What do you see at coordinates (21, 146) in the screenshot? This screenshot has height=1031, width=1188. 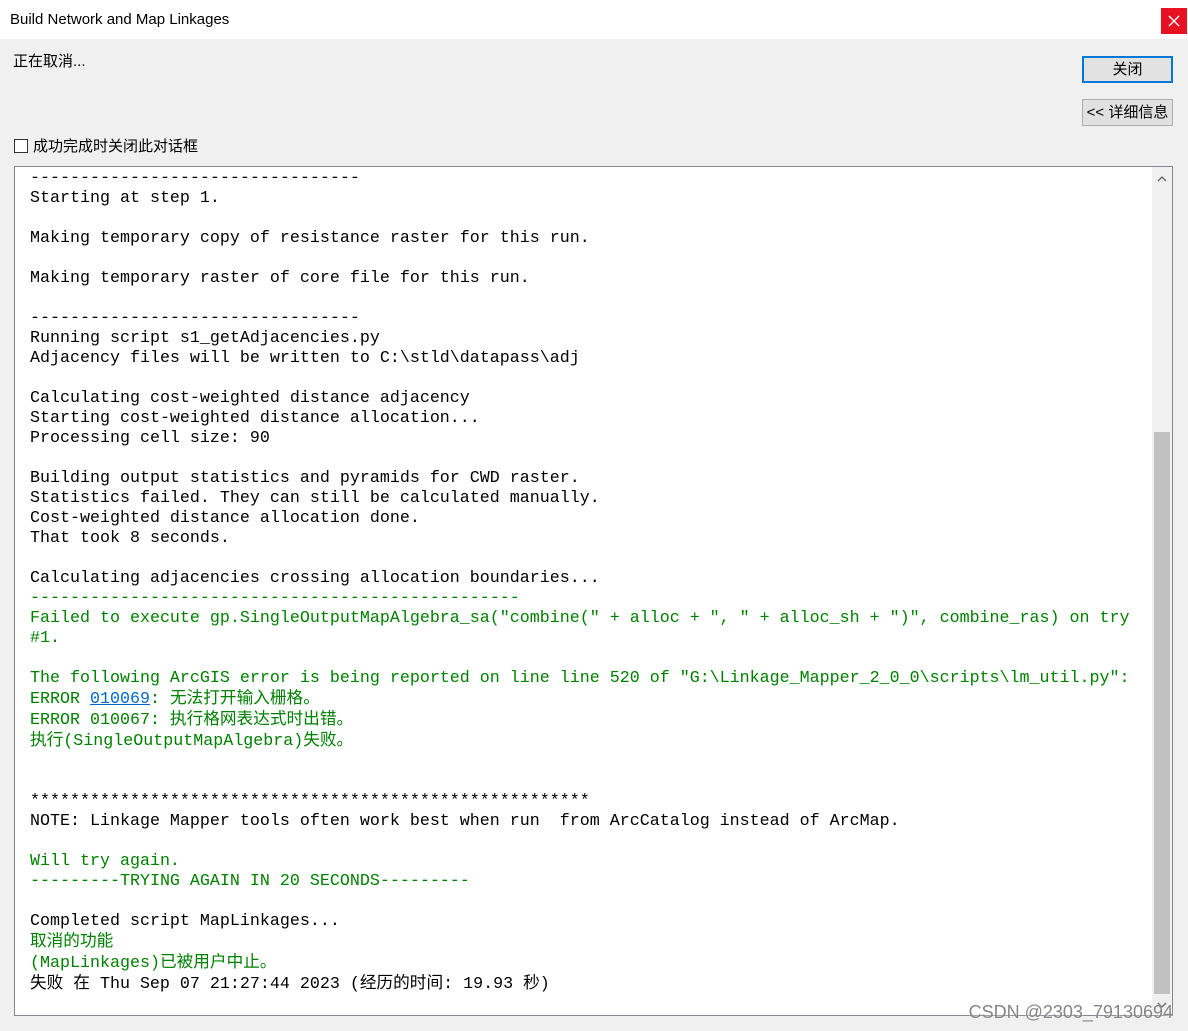 I see `close-on-success-checkbox` at bounding box center [21, 146].